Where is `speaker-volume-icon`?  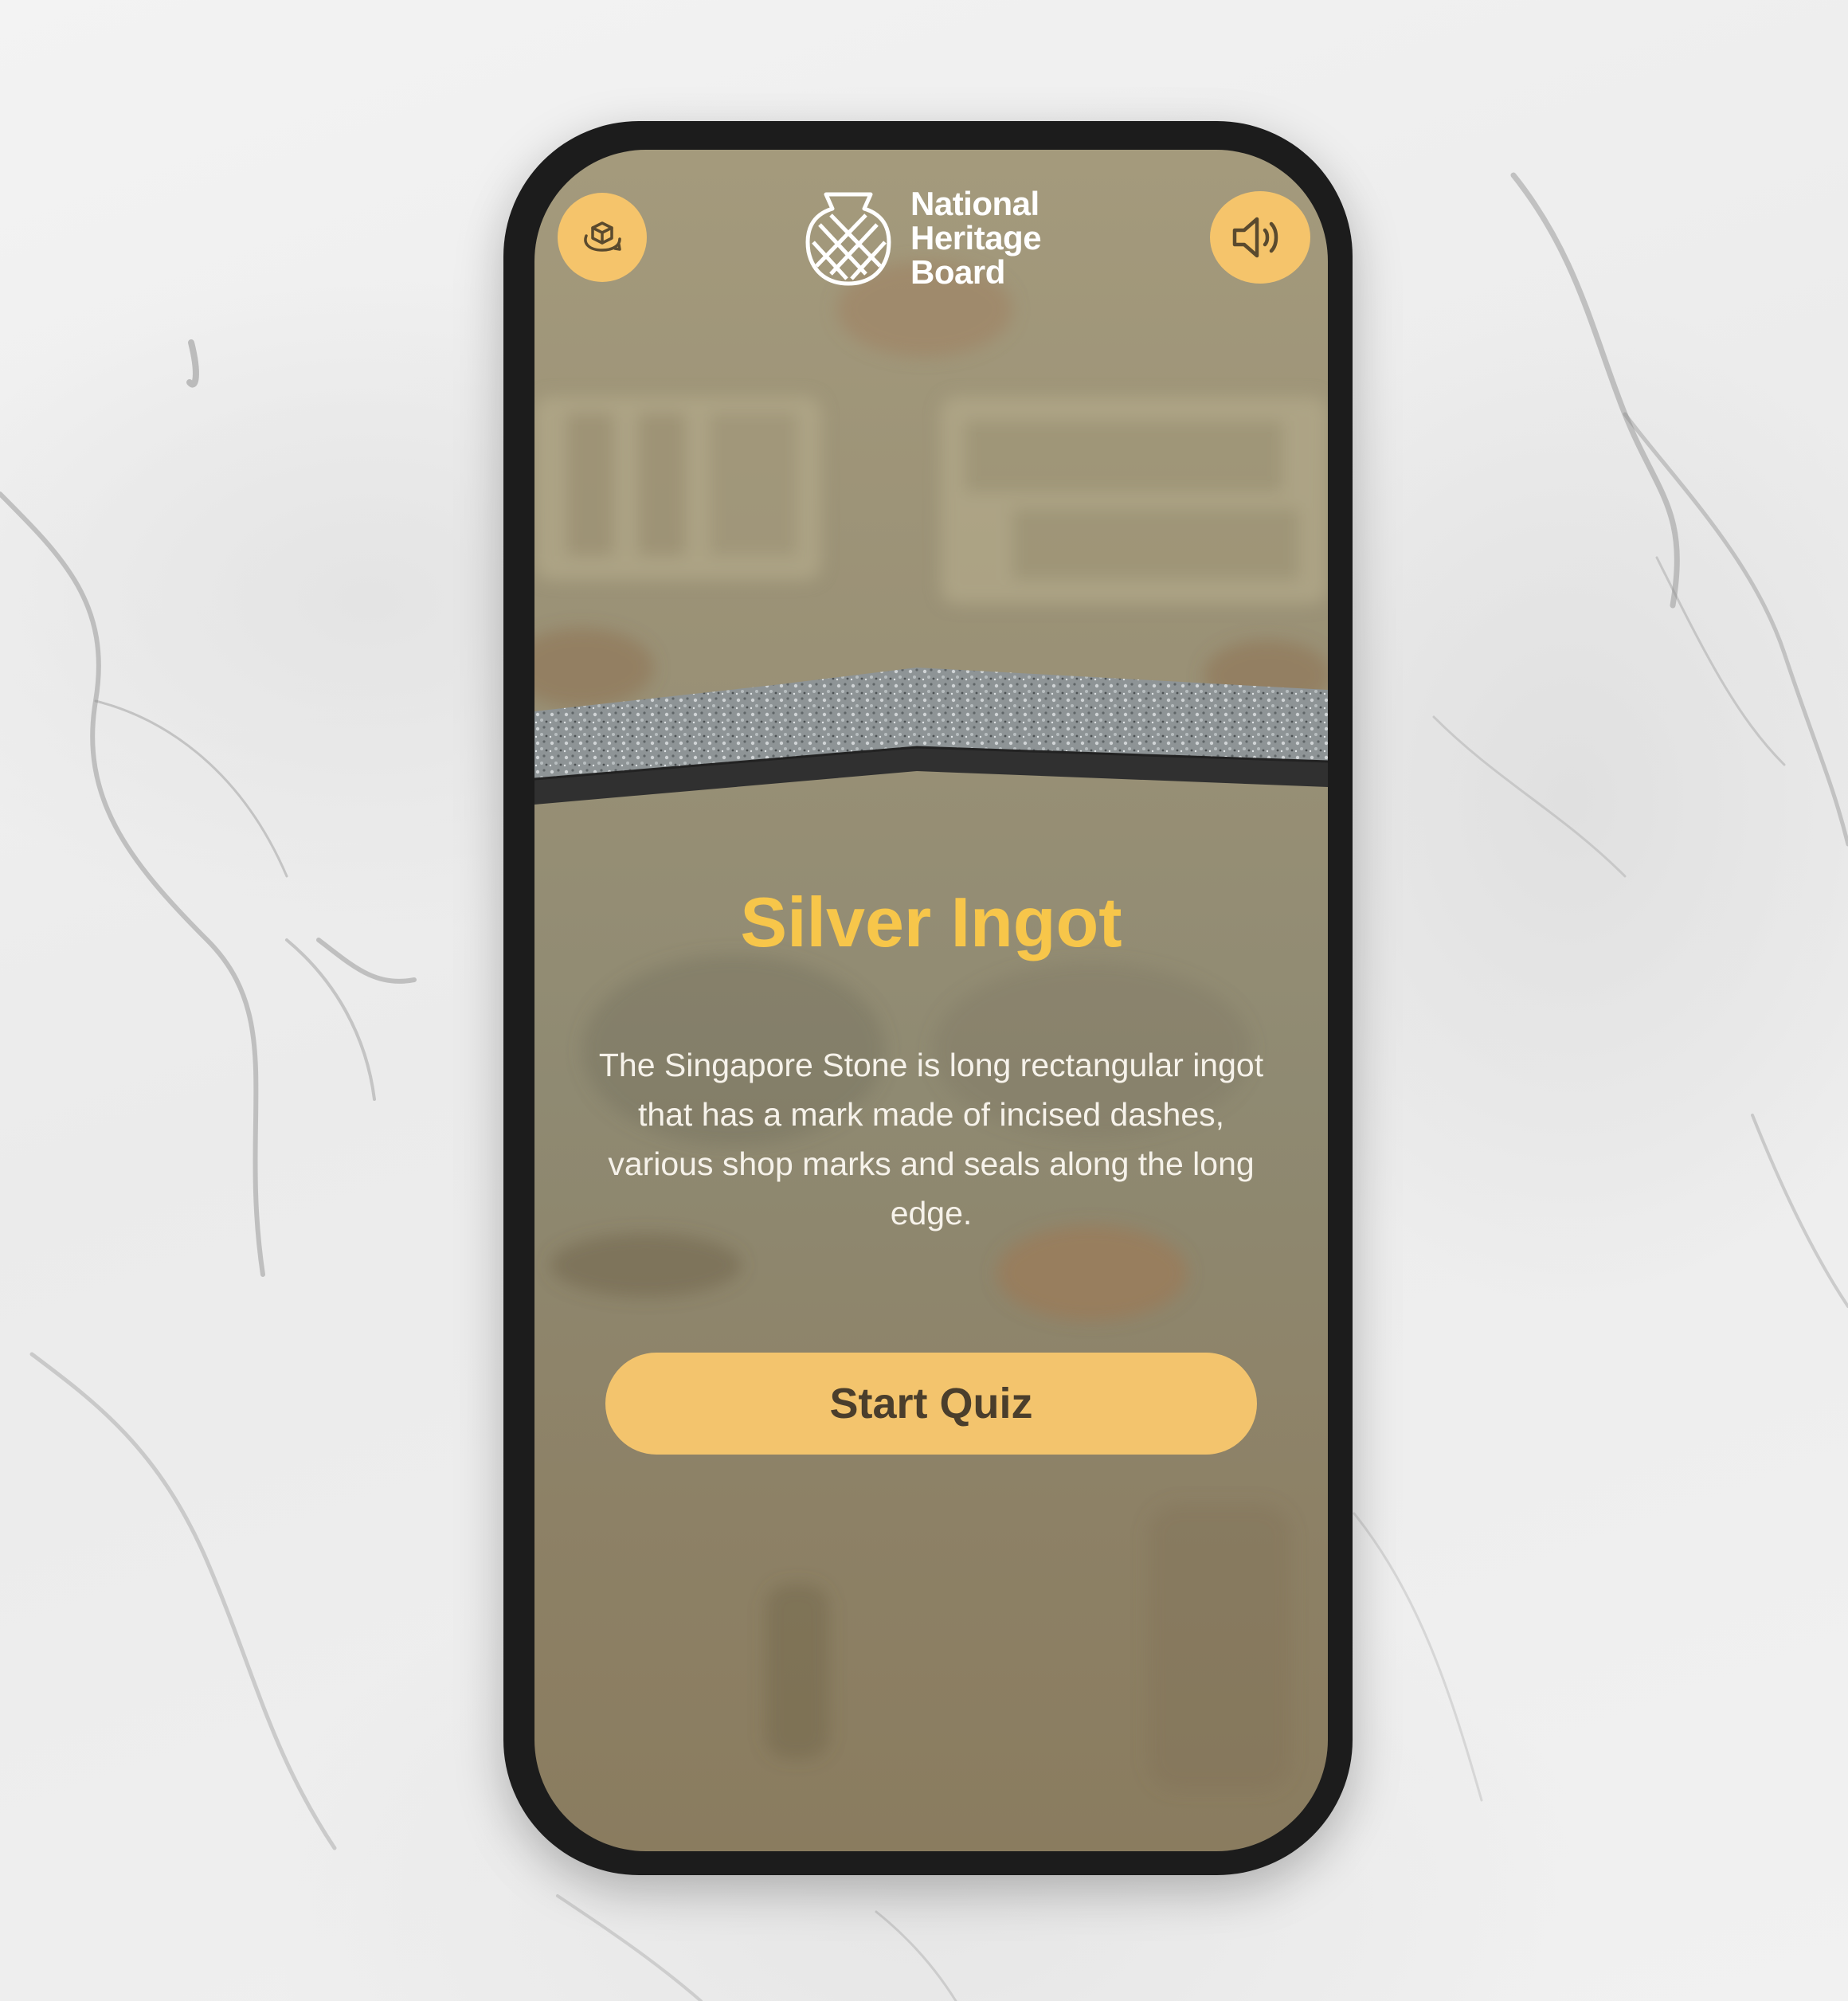
speaker-volume-icon is located at coordinates (1255, 238).